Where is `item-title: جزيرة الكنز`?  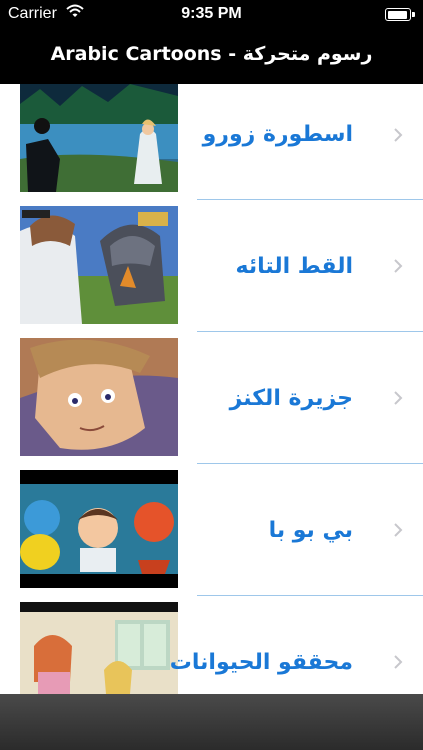 item-title: جزيرة الكنز is located at coordinates (291, 398).